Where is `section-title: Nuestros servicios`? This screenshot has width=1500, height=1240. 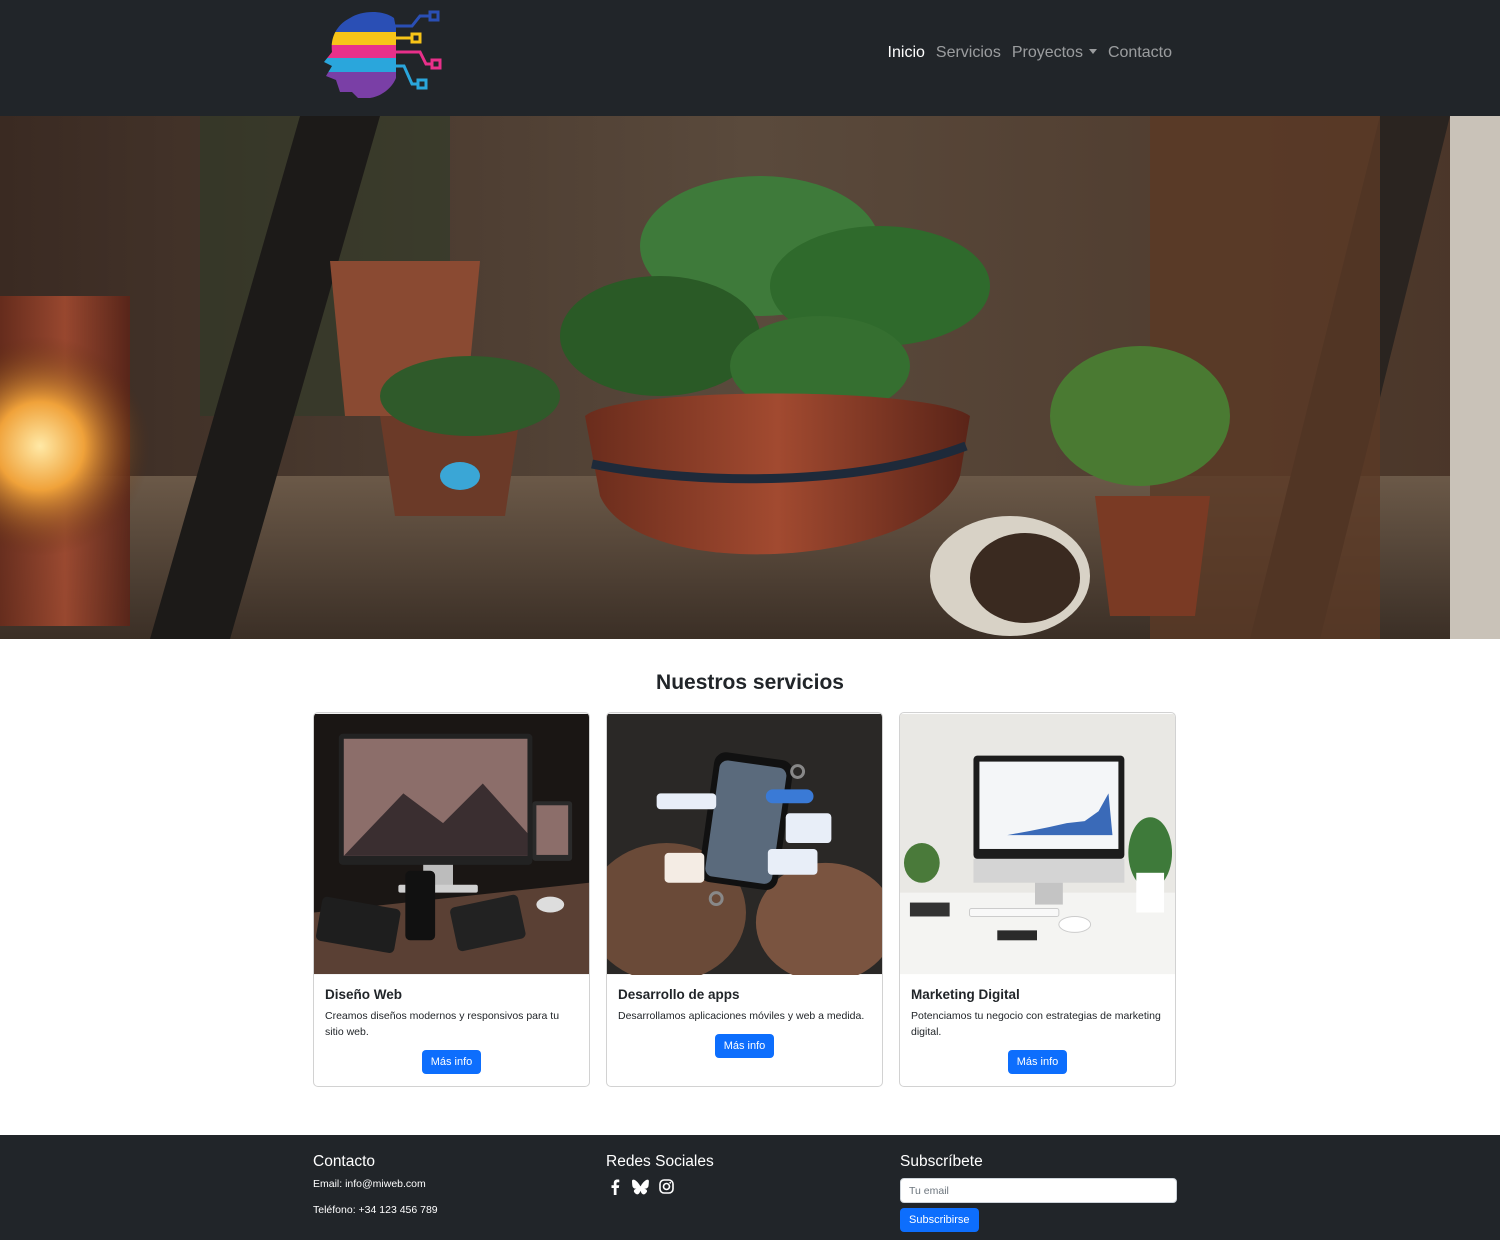 section-title: Nuestros servicios is located at coordinates (750, 682).